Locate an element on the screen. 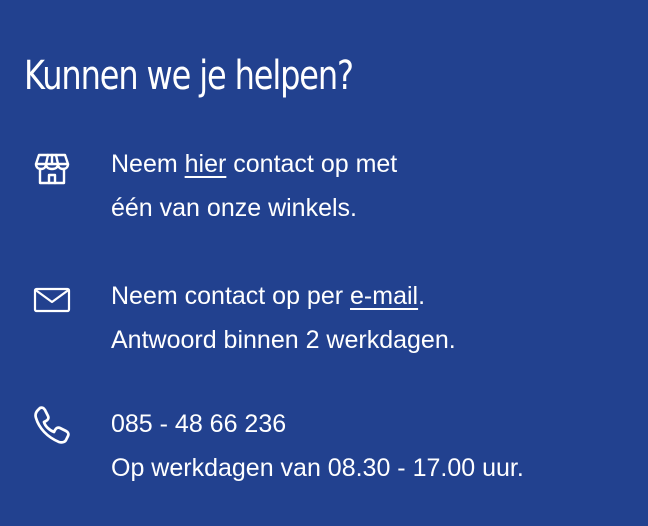 This screenshot has height=526, width=648. store-contact-before-link: Neem is located at coordinates (148, 164).